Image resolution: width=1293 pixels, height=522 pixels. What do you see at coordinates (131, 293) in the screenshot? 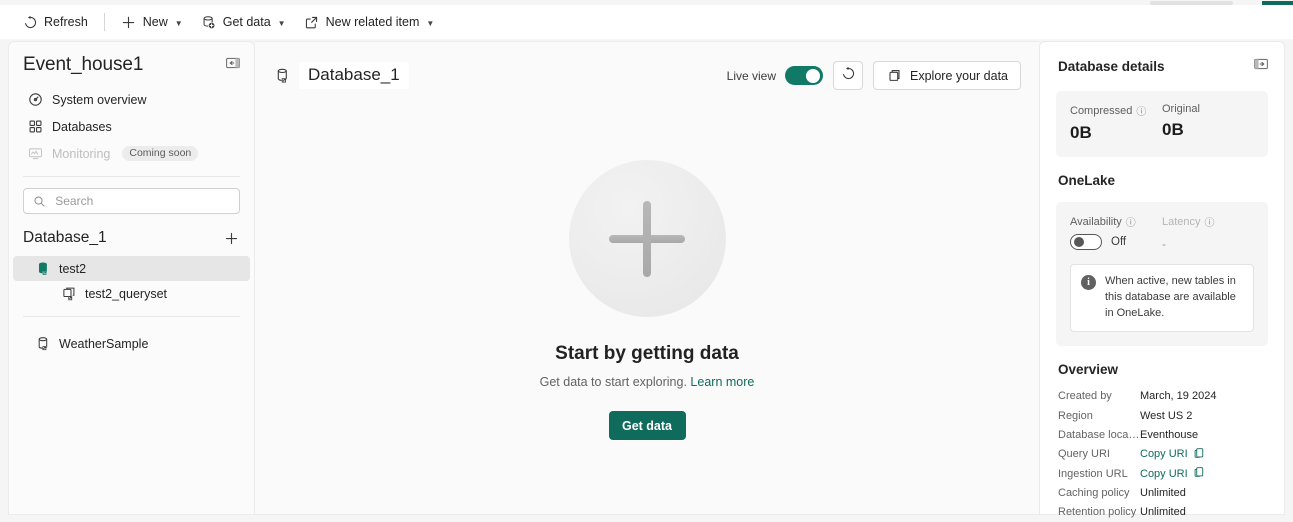
I see `tree-item-test2-queryset: test2_queryset` at bounding box center [131, 293].